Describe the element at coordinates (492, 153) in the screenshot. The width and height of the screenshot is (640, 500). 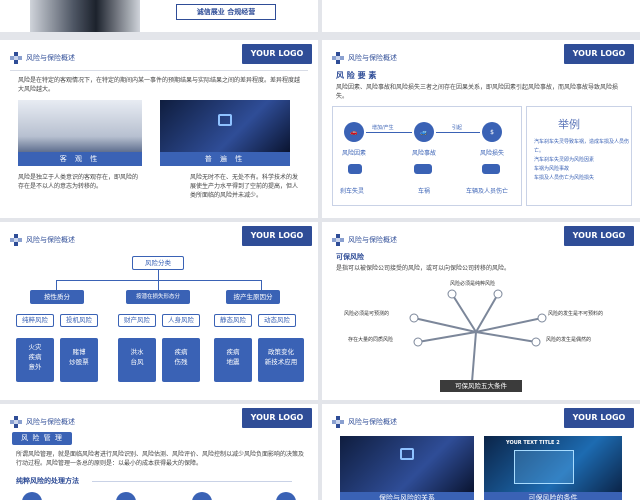
I see `node-loss: 风险损失` at that location.